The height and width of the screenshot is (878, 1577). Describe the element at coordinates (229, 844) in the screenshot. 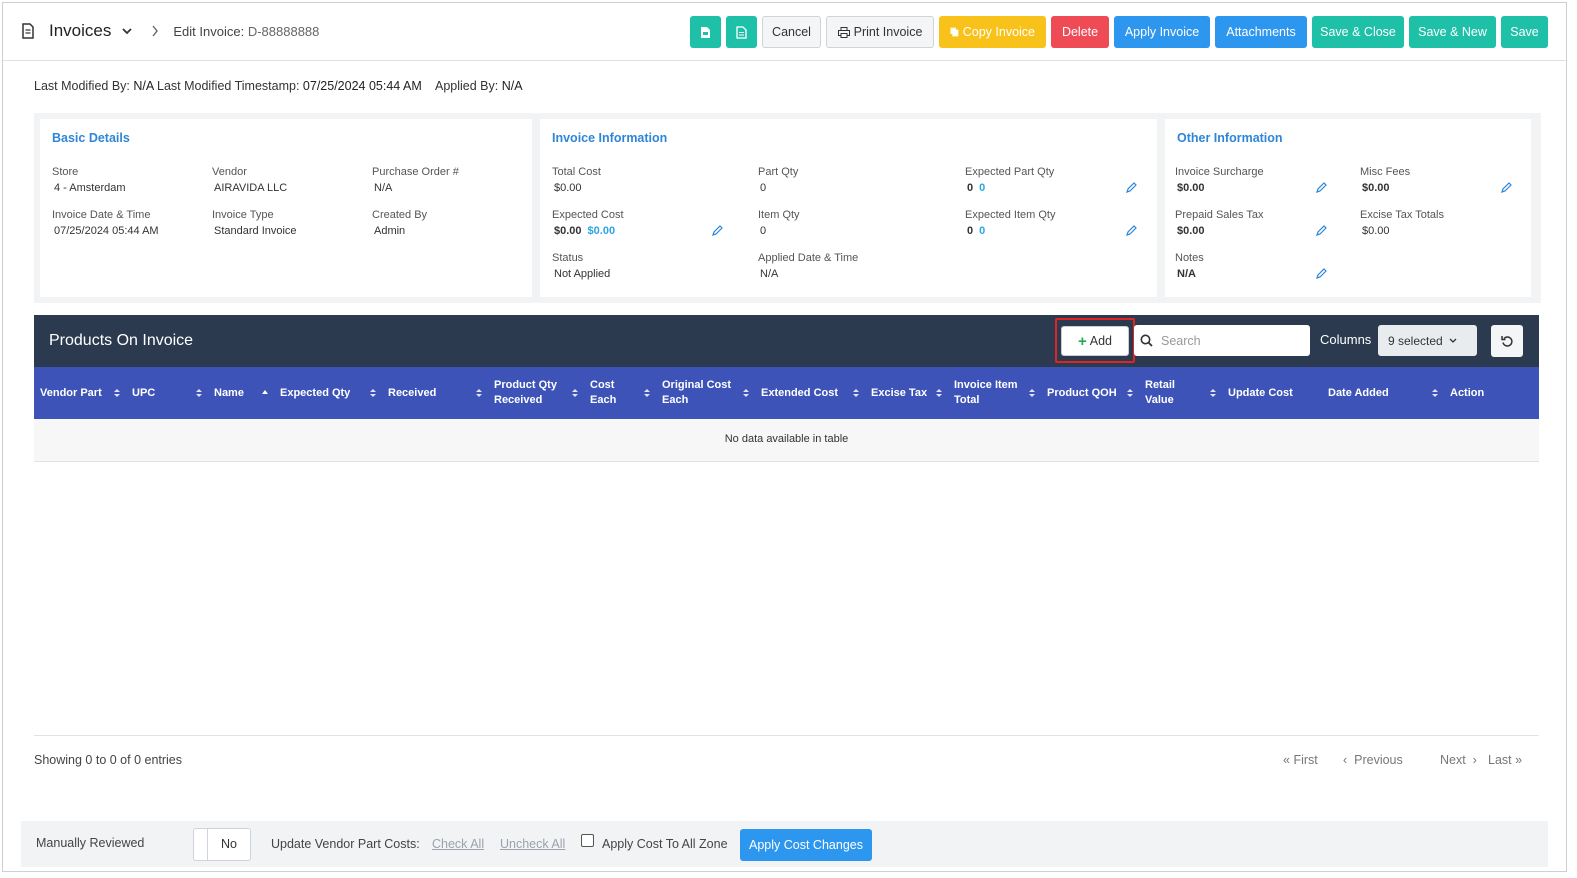

I see `manually-reviewed-value: No` at that location.